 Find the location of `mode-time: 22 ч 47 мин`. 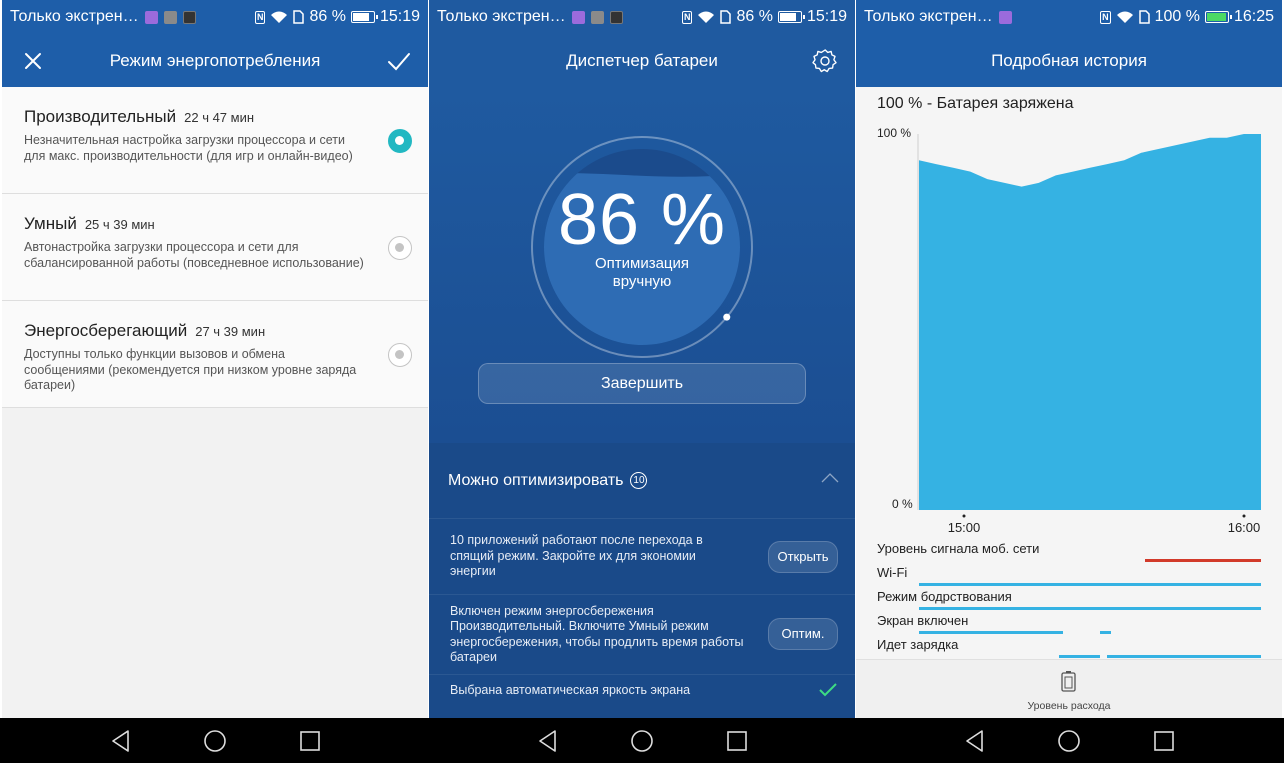

mode-time: 22 ч 47 мин is located at coordinates (219, 117).